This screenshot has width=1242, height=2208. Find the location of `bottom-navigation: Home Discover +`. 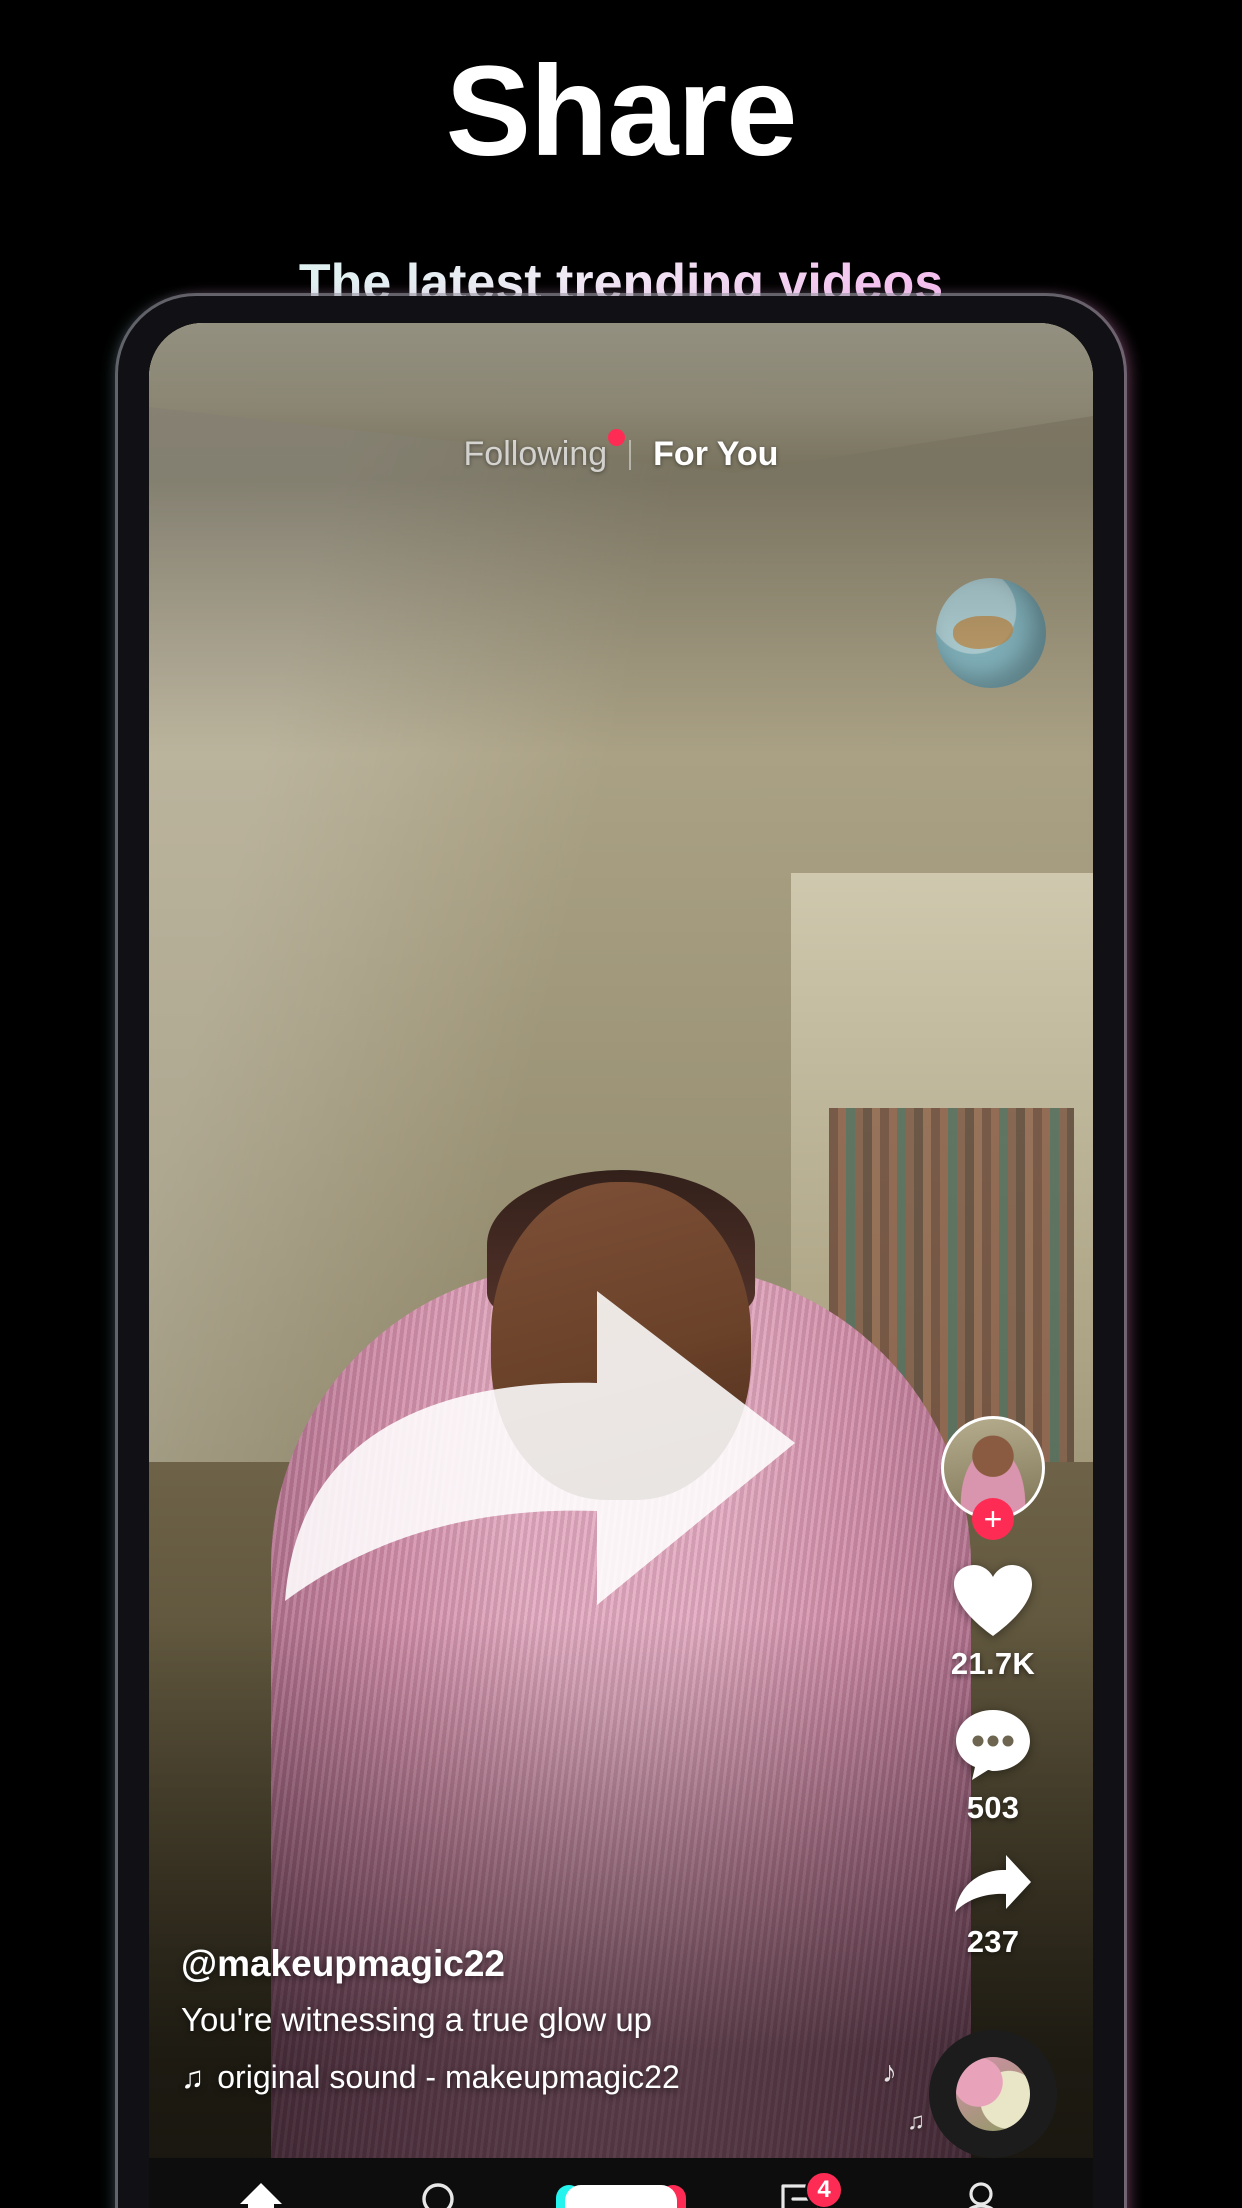

bottom-navigation: Home Discover + is located at coordinates (621, 2183).